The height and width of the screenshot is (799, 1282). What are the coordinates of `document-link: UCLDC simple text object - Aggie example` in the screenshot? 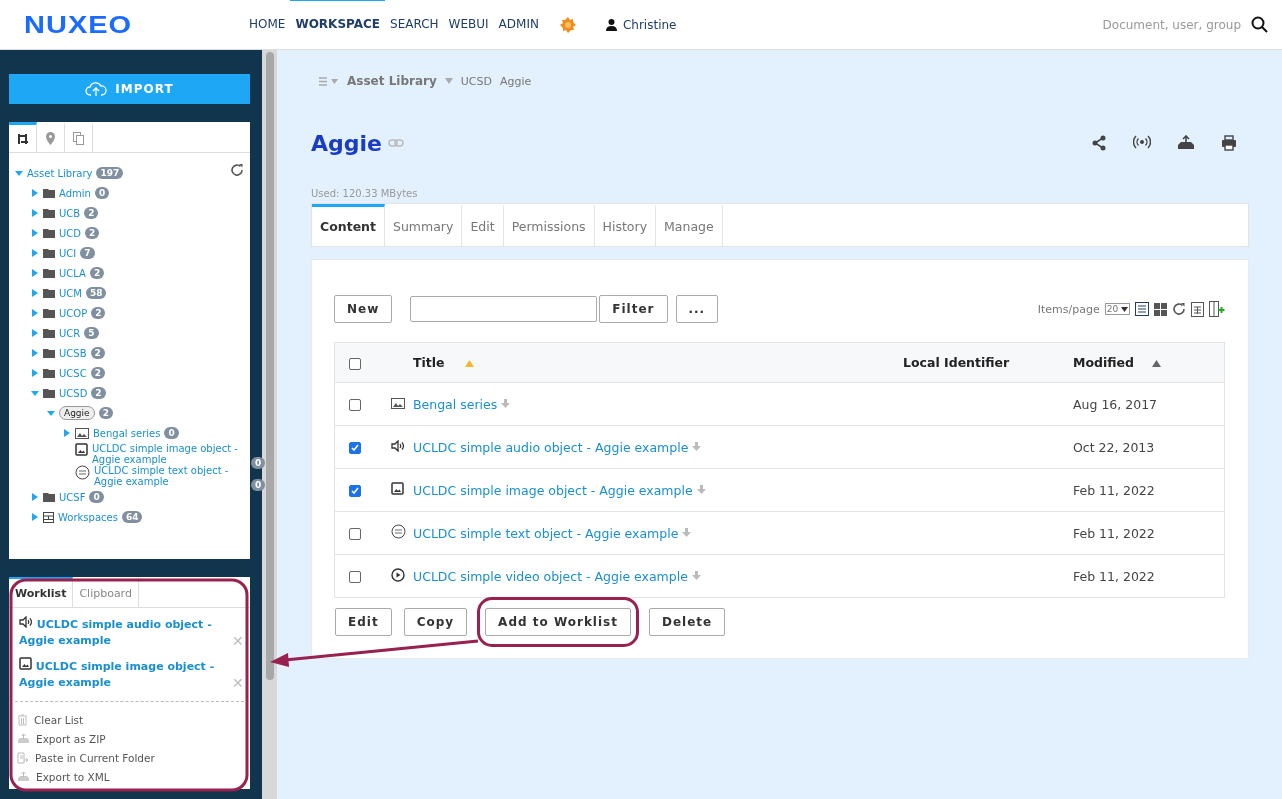 It's located at (546, 533).